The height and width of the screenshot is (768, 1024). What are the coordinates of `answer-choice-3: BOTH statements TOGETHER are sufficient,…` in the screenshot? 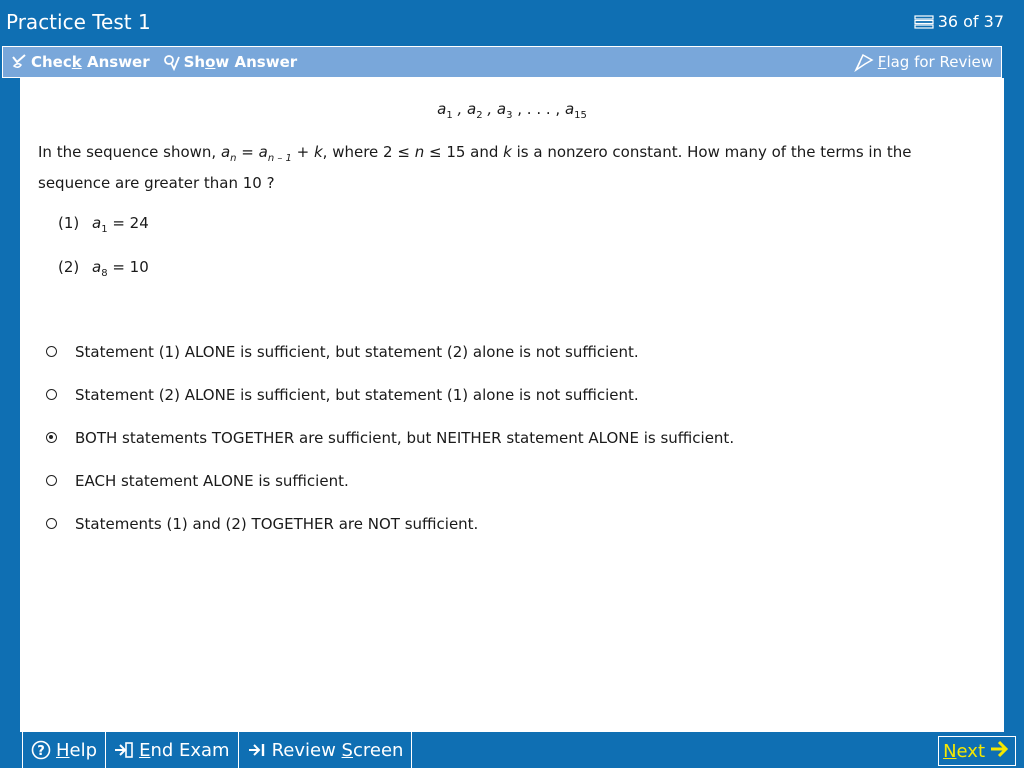 It's located at (511, 437).